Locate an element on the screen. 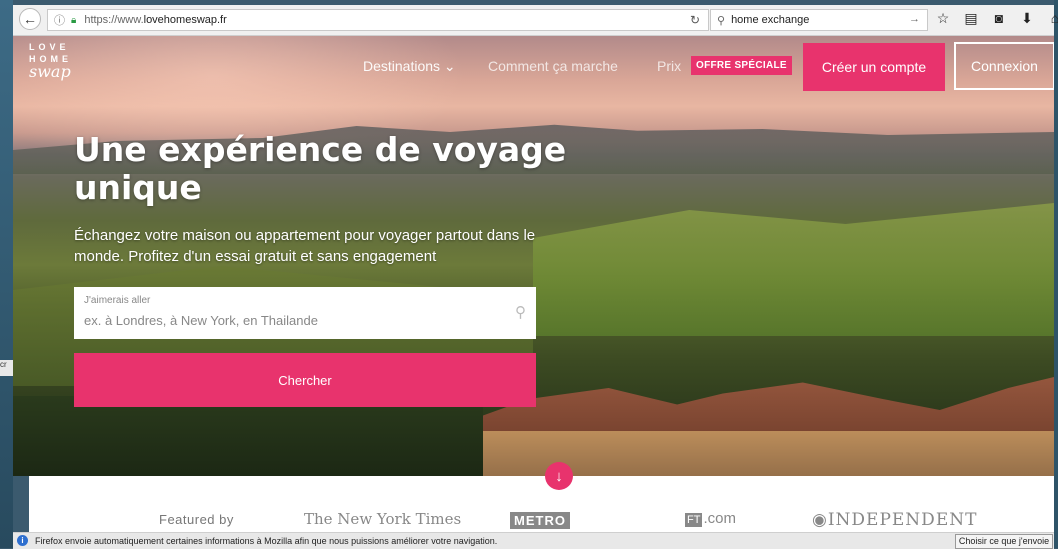 This screenshot has height=549, width=1058. info-icon: i is located at coordinates (22, 540).